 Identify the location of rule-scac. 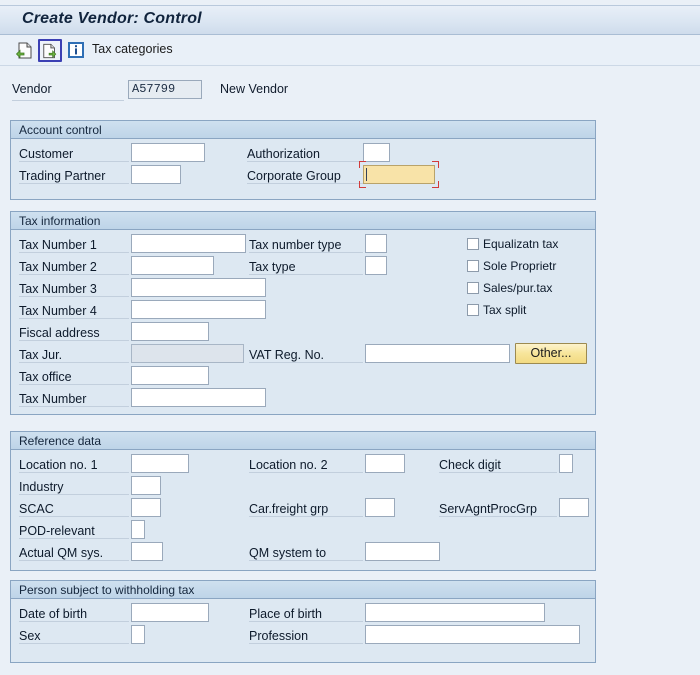
(74, 516).